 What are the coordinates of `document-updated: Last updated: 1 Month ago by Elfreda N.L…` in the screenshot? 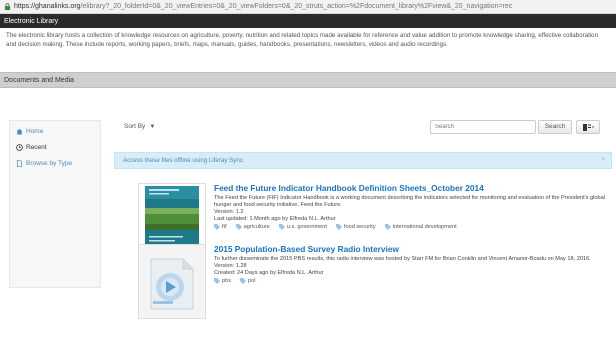 It's located at (275, 219).